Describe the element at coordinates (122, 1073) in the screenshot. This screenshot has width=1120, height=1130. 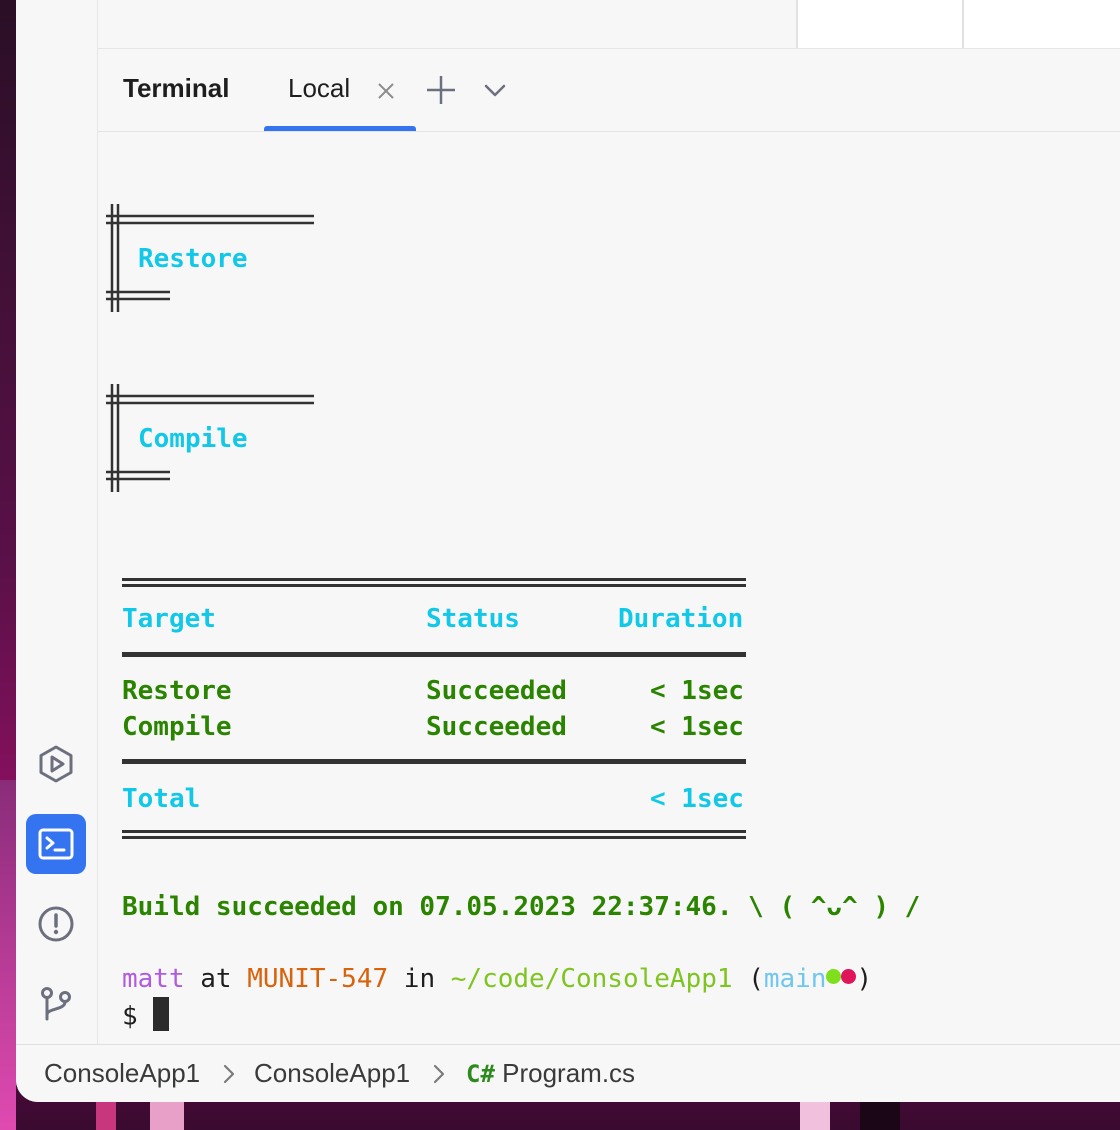
I see `breadcrumb-solution: ConsoleApp1` at that location.